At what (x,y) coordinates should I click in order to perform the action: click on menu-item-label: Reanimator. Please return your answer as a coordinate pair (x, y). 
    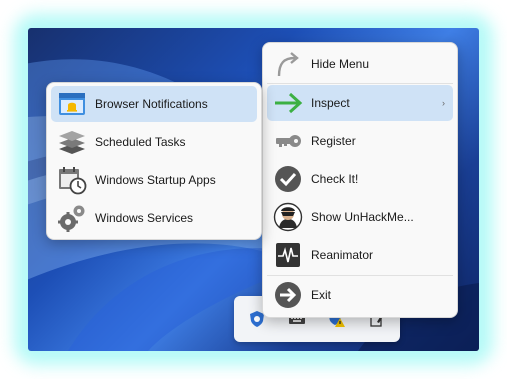
    Looking at the image, I should click on (342, 255).